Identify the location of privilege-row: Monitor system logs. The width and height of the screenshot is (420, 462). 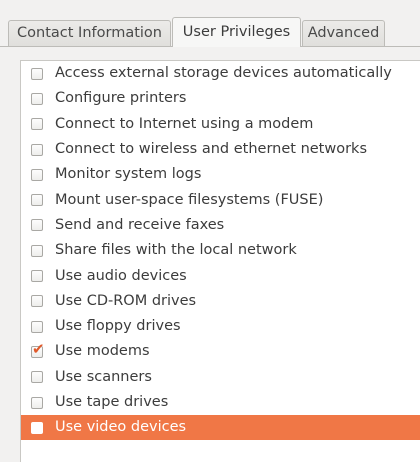
(220, 174).